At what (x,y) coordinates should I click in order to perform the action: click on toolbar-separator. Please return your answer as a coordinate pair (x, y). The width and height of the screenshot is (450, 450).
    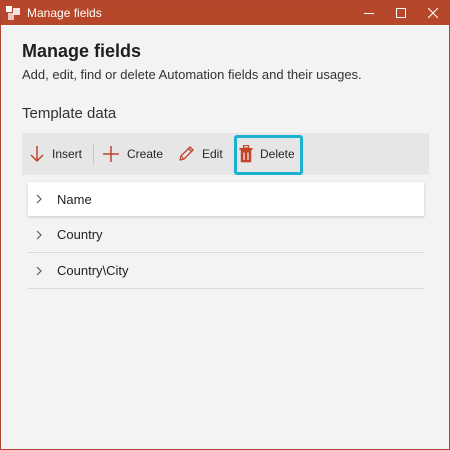
    Looking at the image, I should click on (93, 154).